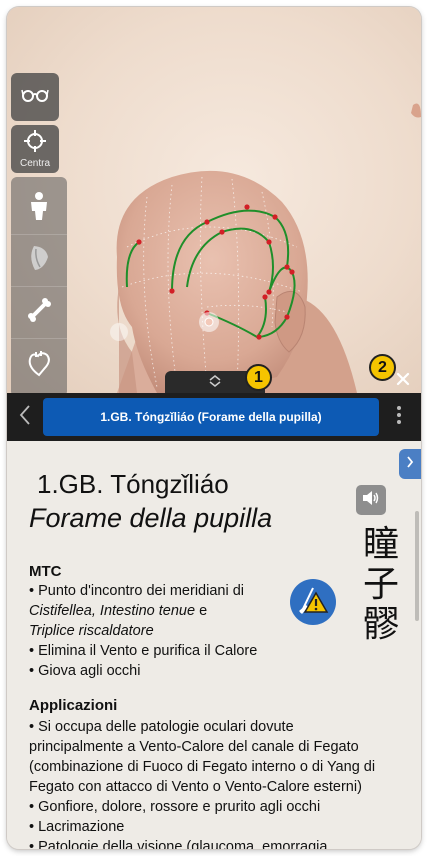 The image size is (431, 856). I want to click on previous-point-button, so click(25, 417).